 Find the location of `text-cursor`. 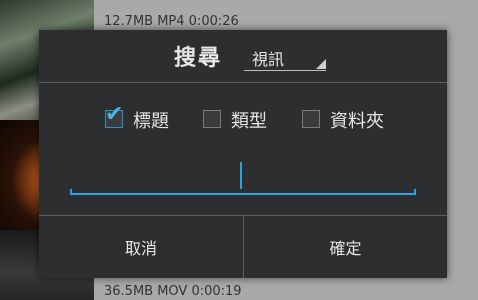

text-cursor is located at coordinates (241, 175).